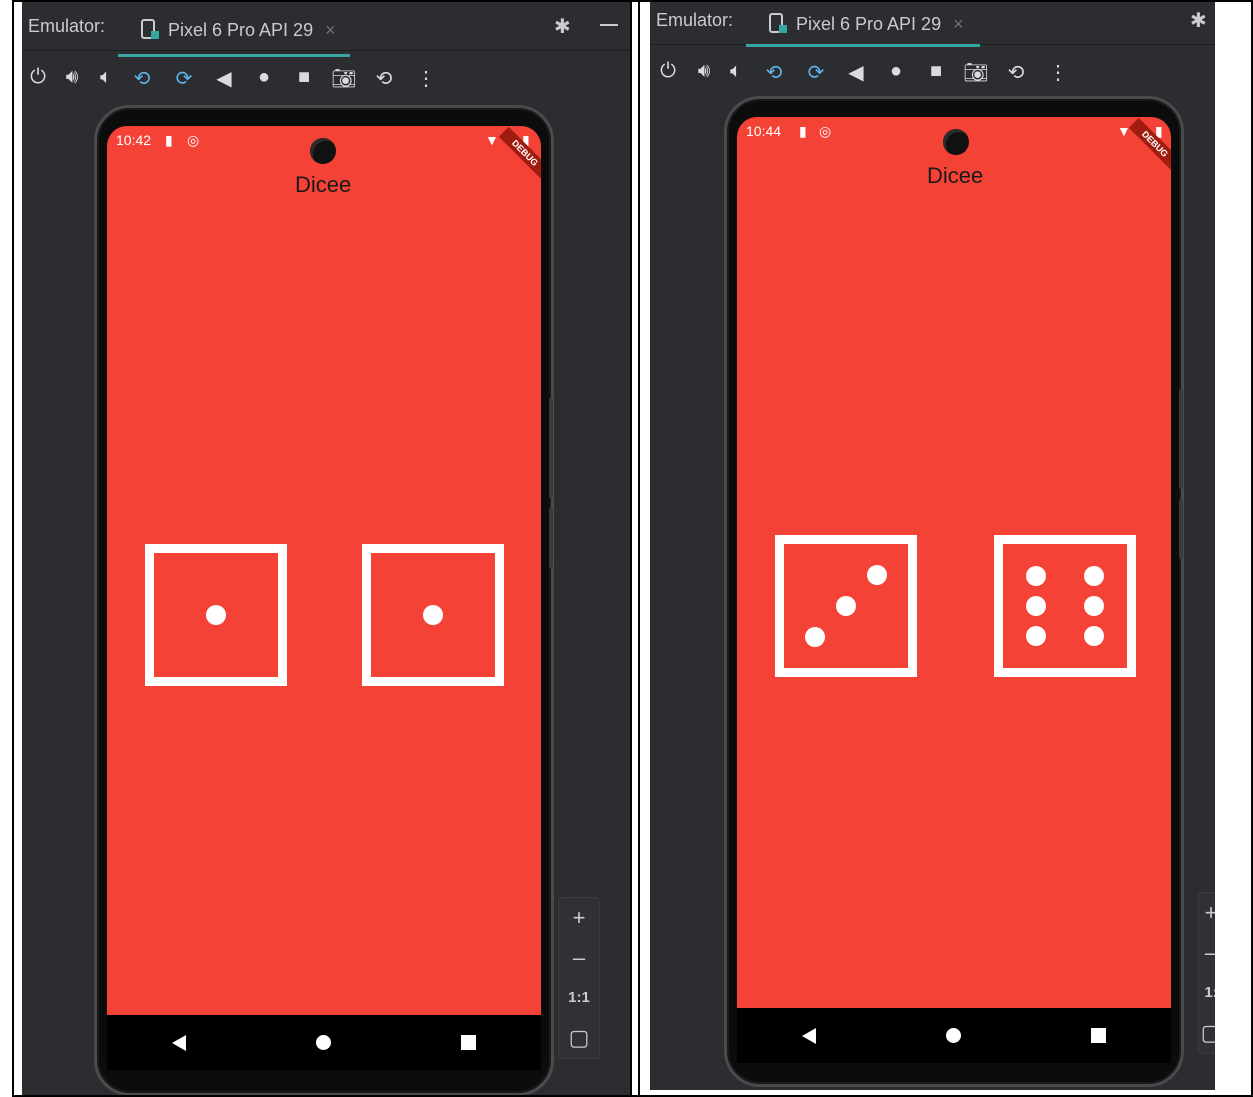 The width and height of the screenshot is (1253, 1097). What do you see at coordinates (609, 25) in the screenshot?
I see `minimize-icon` at bounding box center [609, 25].